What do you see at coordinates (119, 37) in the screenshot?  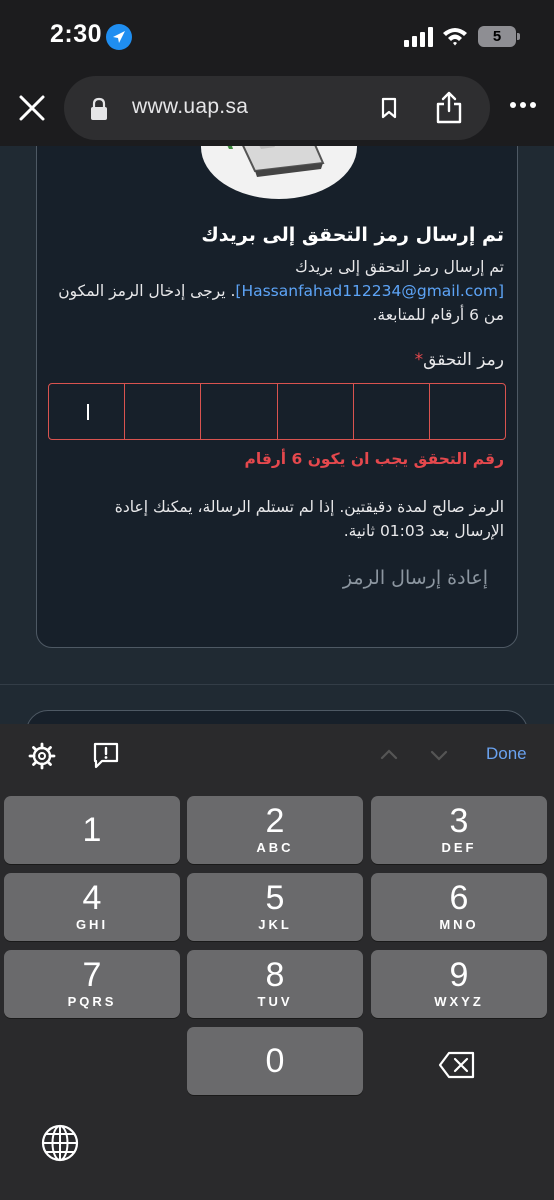 I see `location-arrow-icon` at bounding box center [119, 37].